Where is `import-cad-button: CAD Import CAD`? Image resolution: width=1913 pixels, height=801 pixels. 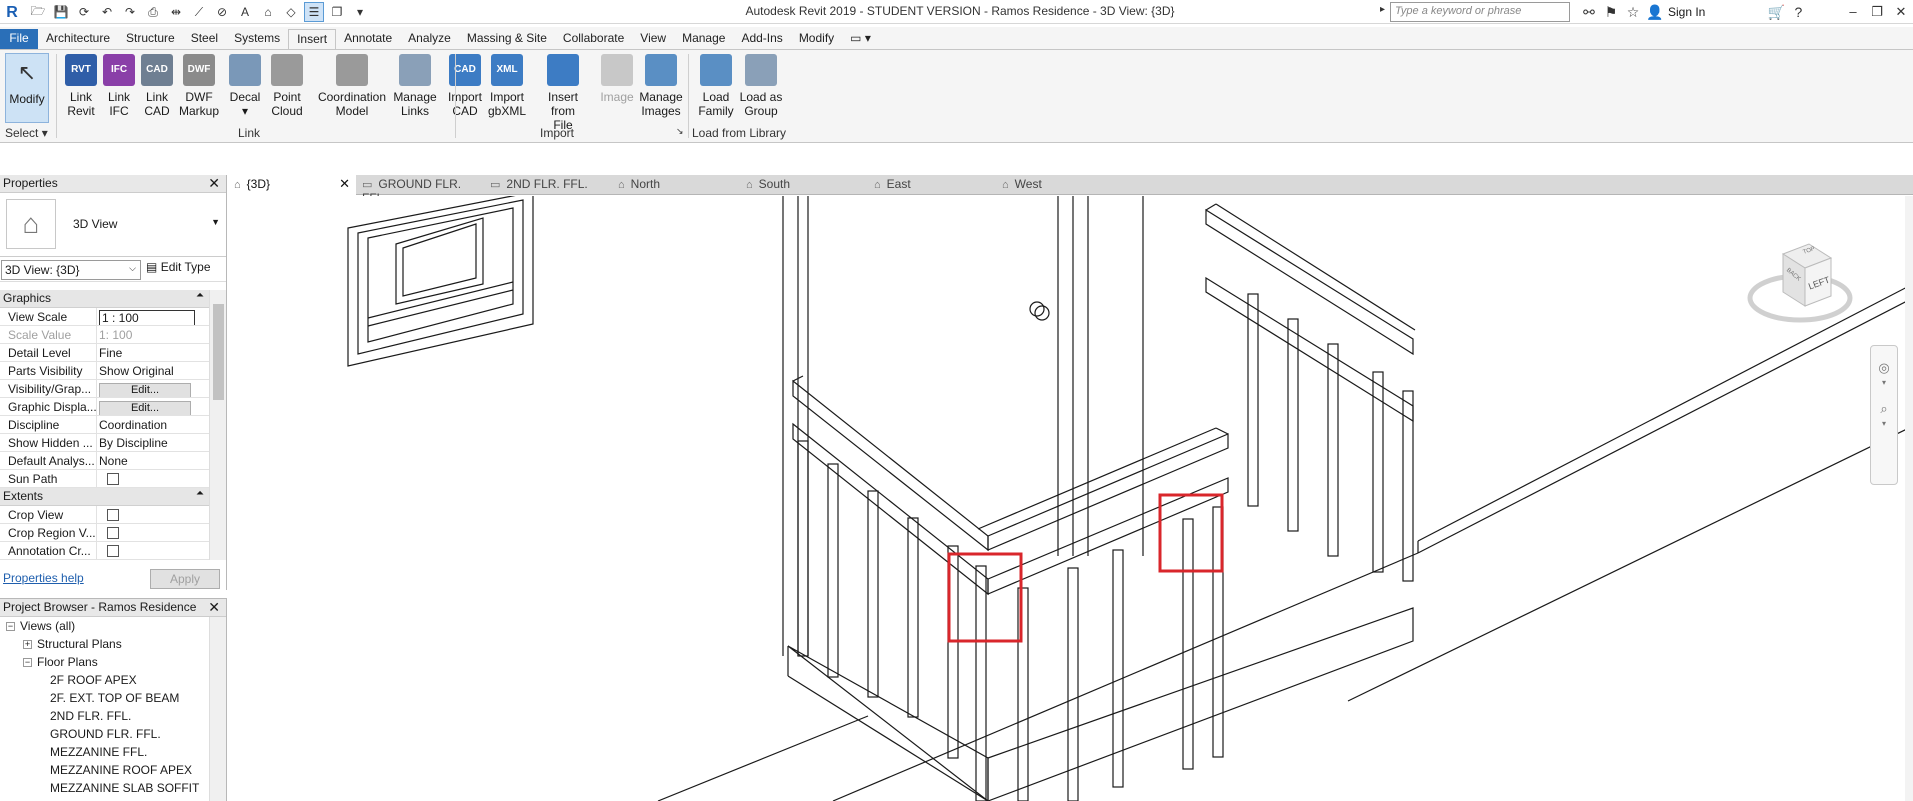 import-cad-button: CAD Import CAD is located at coordinates (465, 86).